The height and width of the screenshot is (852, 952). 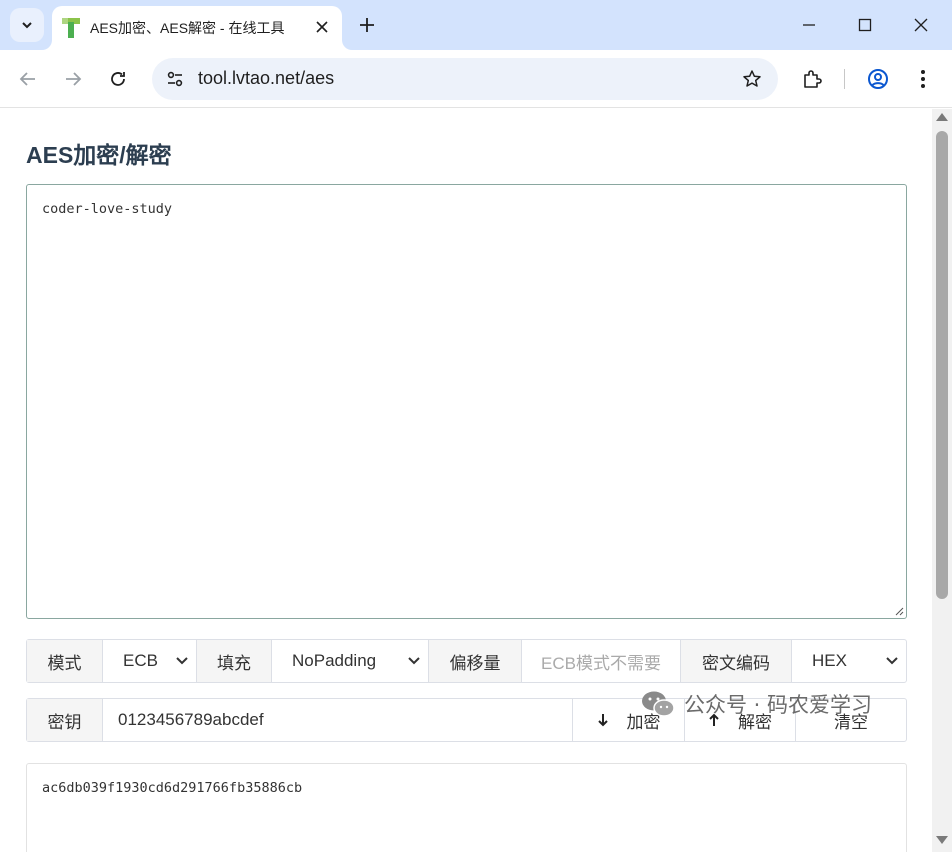 What do you see at coordinates (778, 705) in the screenshot?
I see `watermark-text: 公众号 · 码农爱学习` at bounding box center [778, 705].